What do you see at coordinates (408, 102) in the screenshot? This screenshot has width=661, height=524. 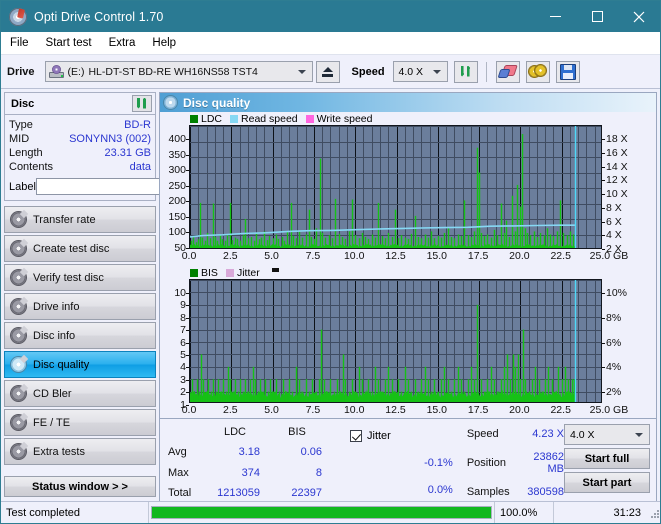 I see `panel-header: Disc quality` at bounding box center [408, 102].